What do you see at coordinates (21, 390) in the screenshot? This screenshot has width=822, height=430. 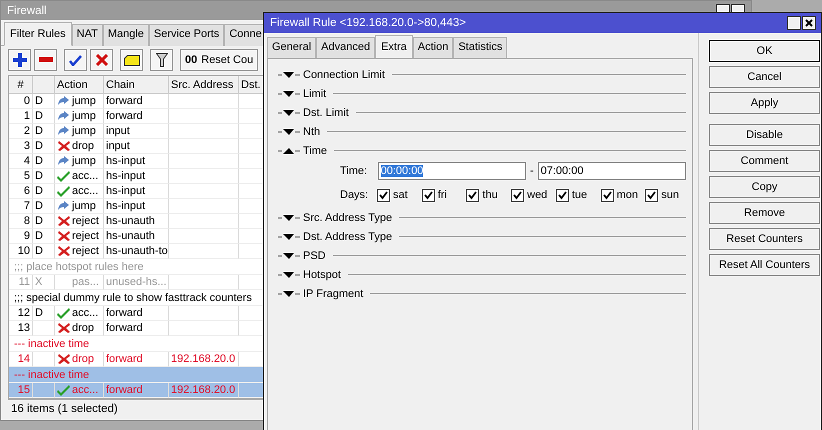 I see `table-cell: 15` at bounding box center [21, 390].